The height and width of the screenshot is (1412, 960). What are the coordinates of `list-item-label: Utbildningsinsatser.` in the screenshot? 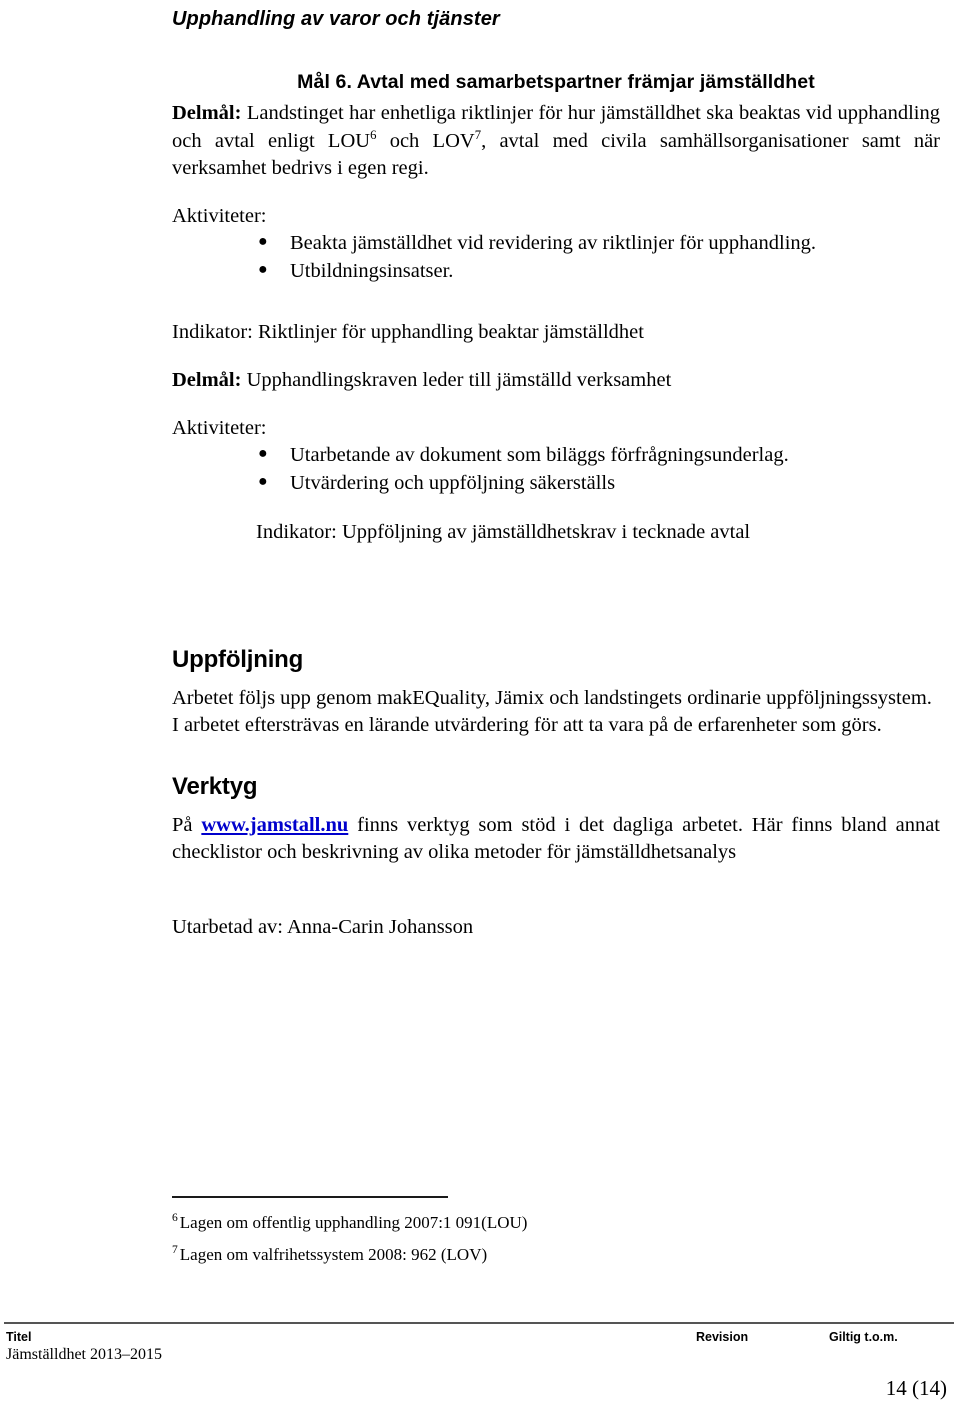 It's located at (372, 271).